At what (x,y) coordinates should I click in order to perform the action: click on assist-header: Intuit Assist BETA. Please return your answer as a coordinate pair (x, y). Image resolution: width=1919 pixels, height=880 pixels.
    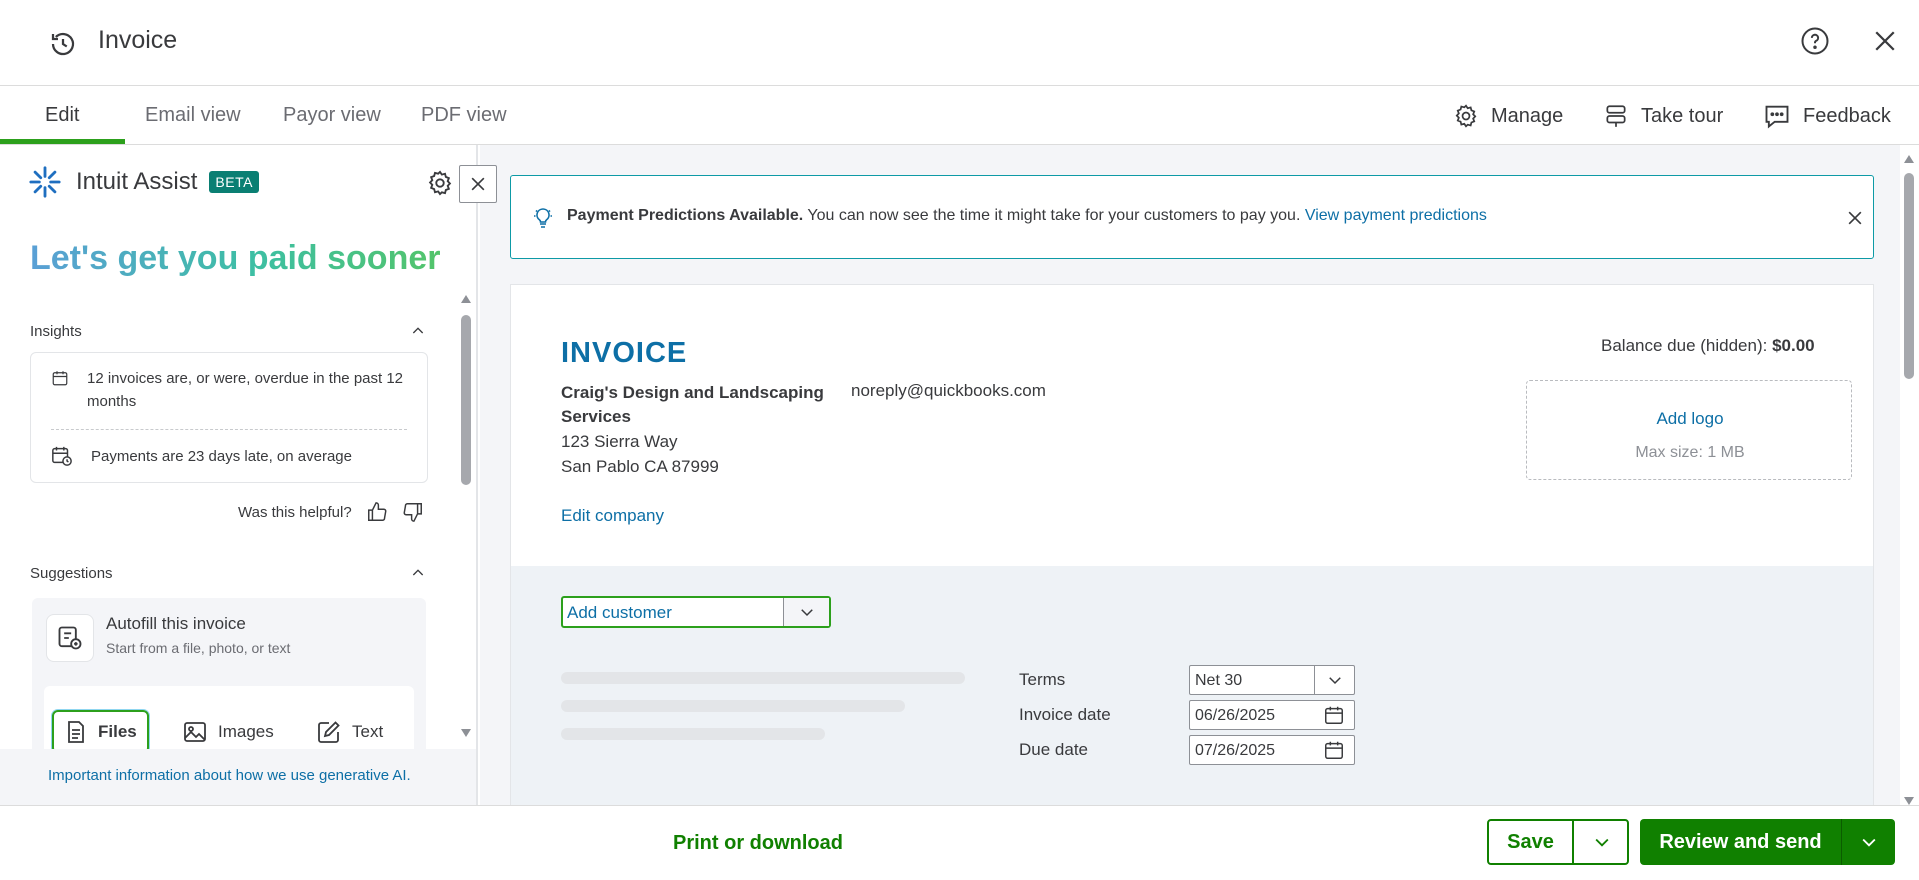
    Looking at the image, I should click on (143, 182).